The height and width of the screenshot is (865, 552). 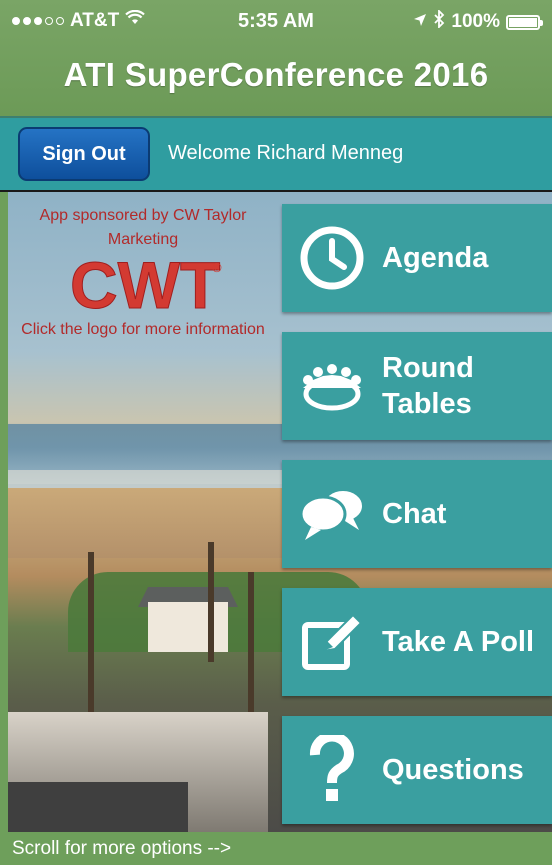 I want to click on menu-item-take-a-poll: Take A Poll, so click(x=417, y=642).